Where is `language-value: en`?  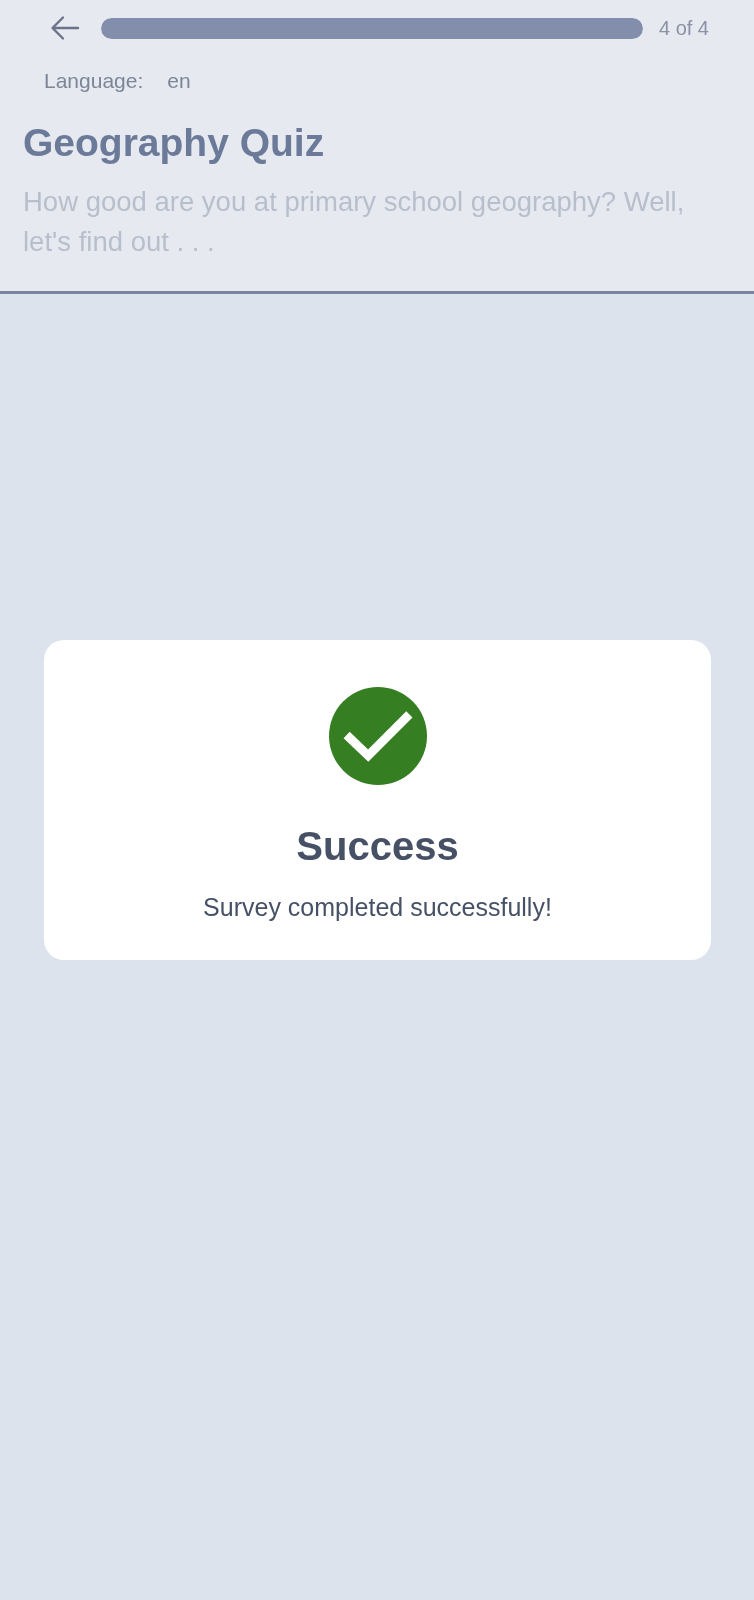
language-value: en is located at coordinates (179, 81).